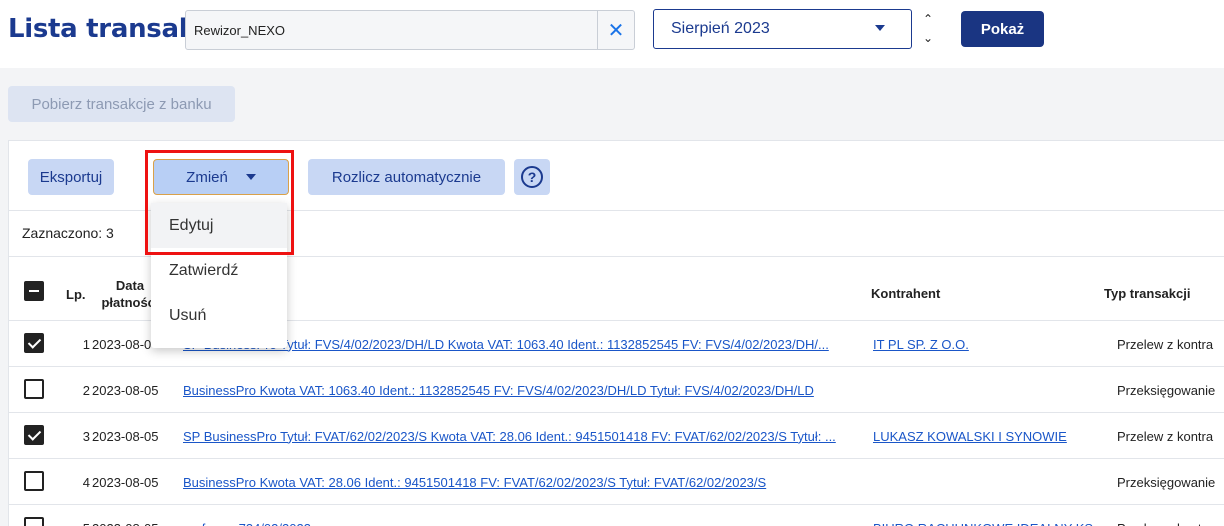 The width and height of the screenshot is (1224, 526). I want to click on help-icon: ?, so click(532, 177).